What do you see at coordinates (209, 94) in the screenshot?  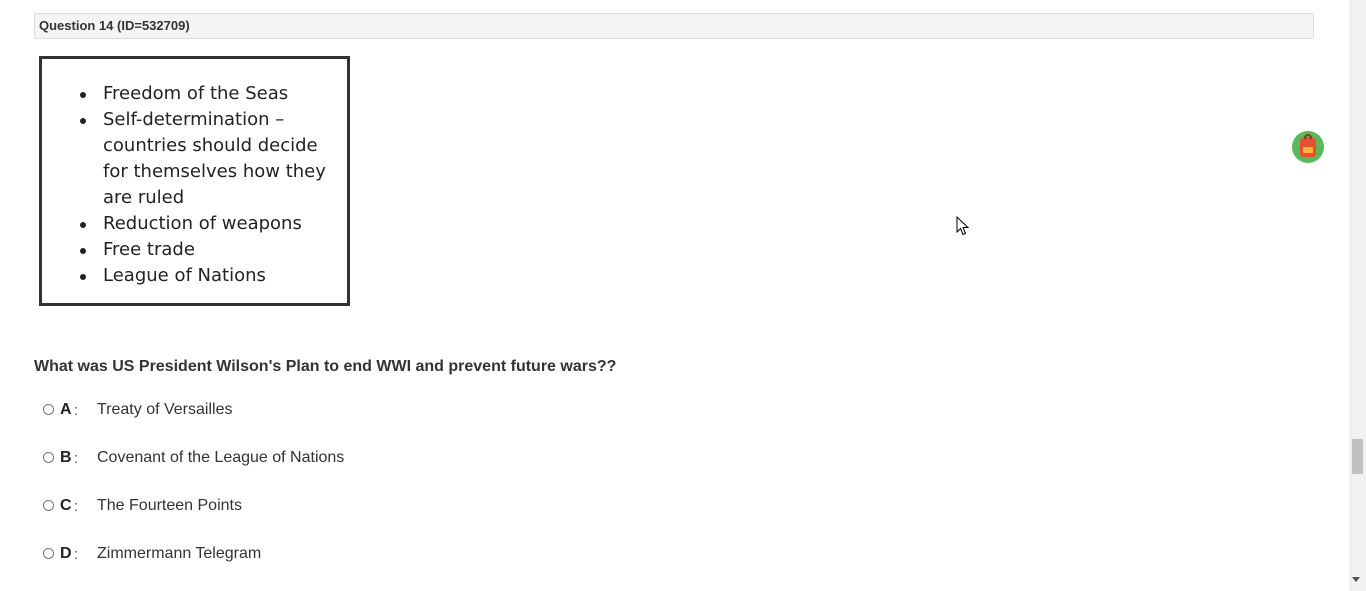 I see `stimulus-item: Freedom of the Seas` at bounding box center [209, 94].